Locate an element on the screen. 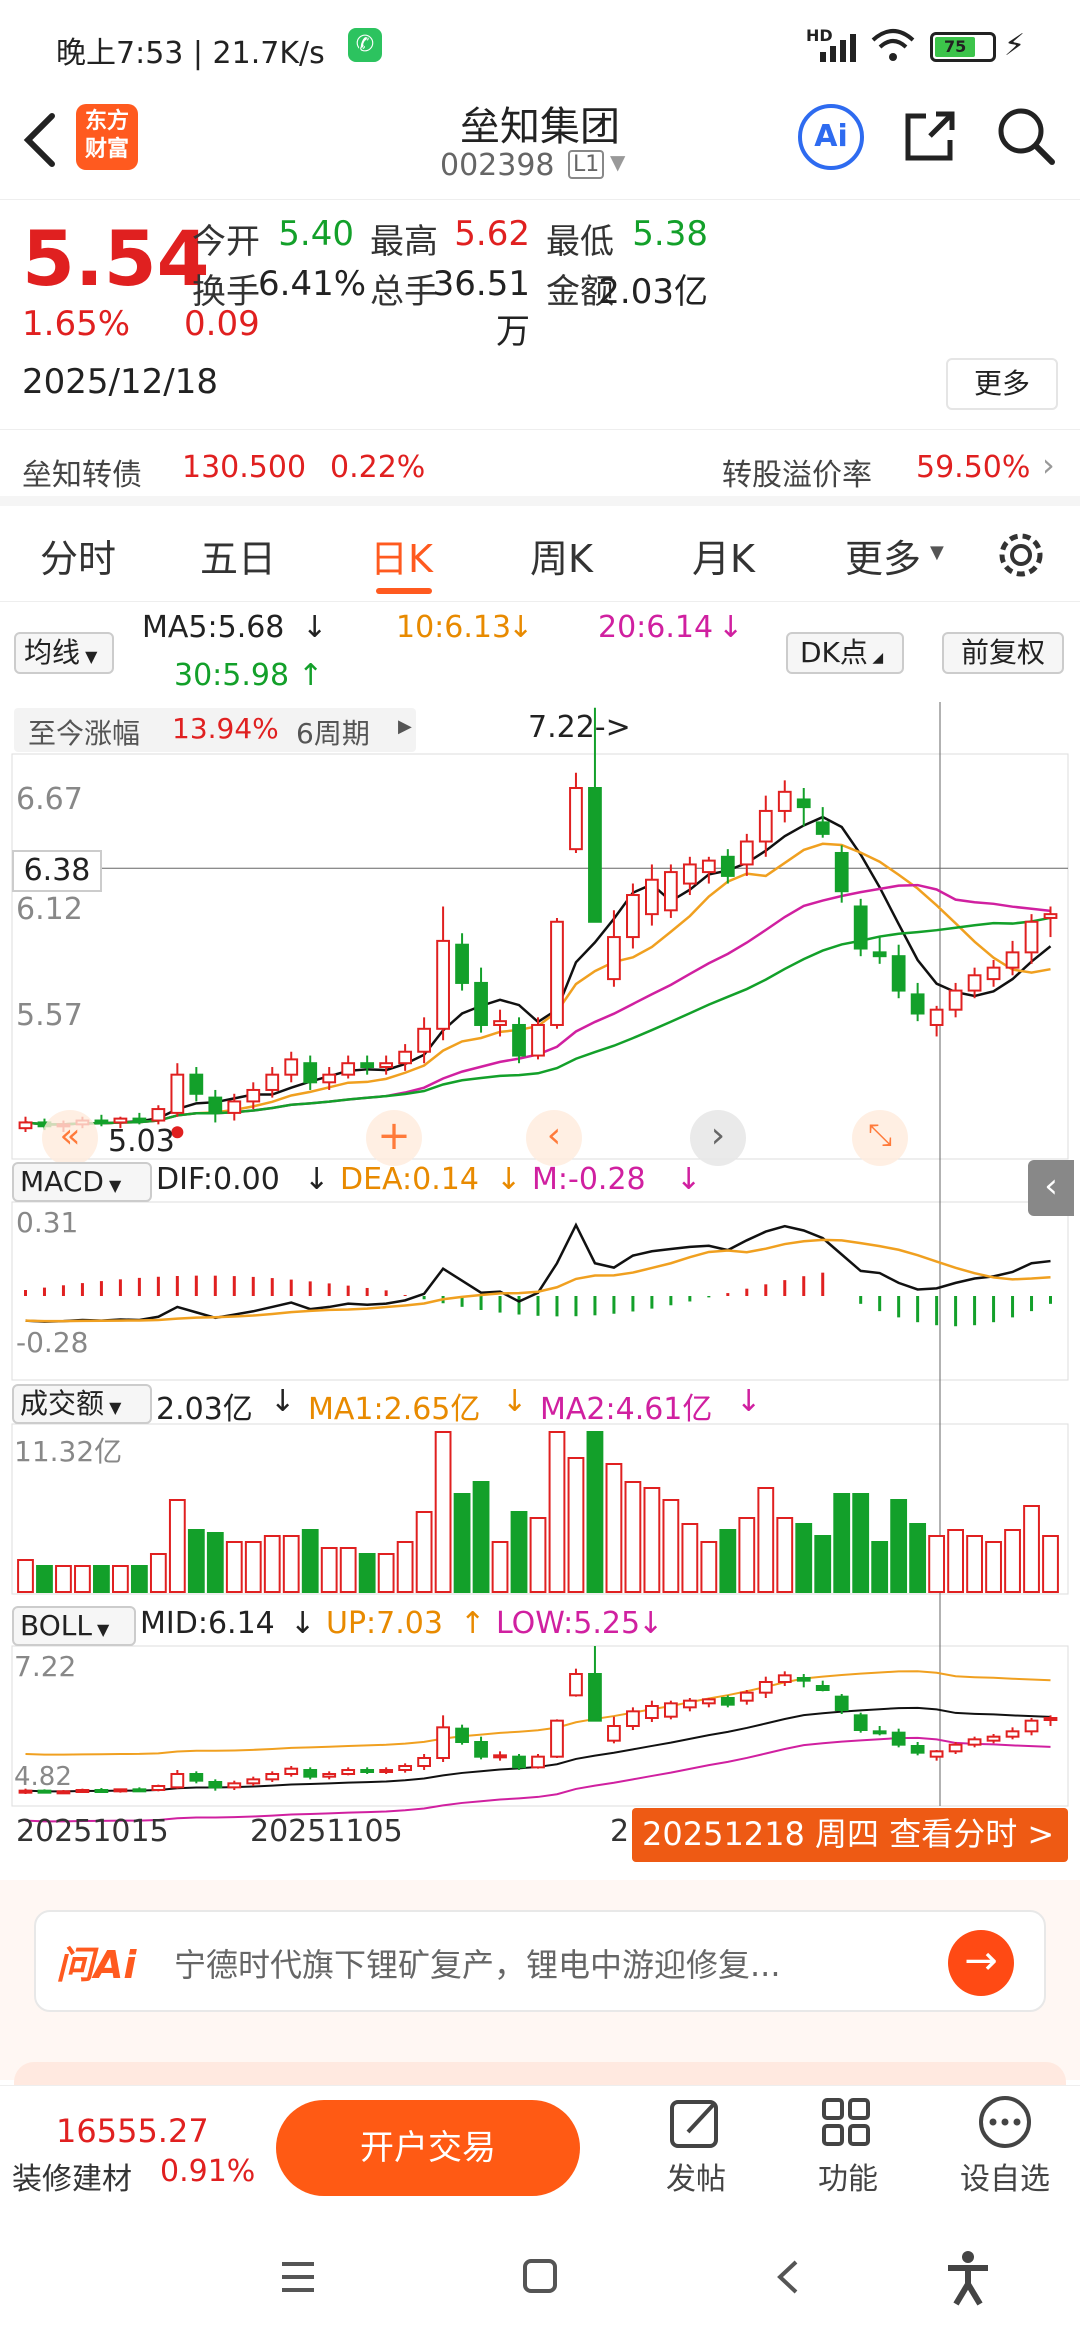 The width and height of the screenshot is (1080, 2340). scroll-right-icon: › is located at coordinates (718, 1138).